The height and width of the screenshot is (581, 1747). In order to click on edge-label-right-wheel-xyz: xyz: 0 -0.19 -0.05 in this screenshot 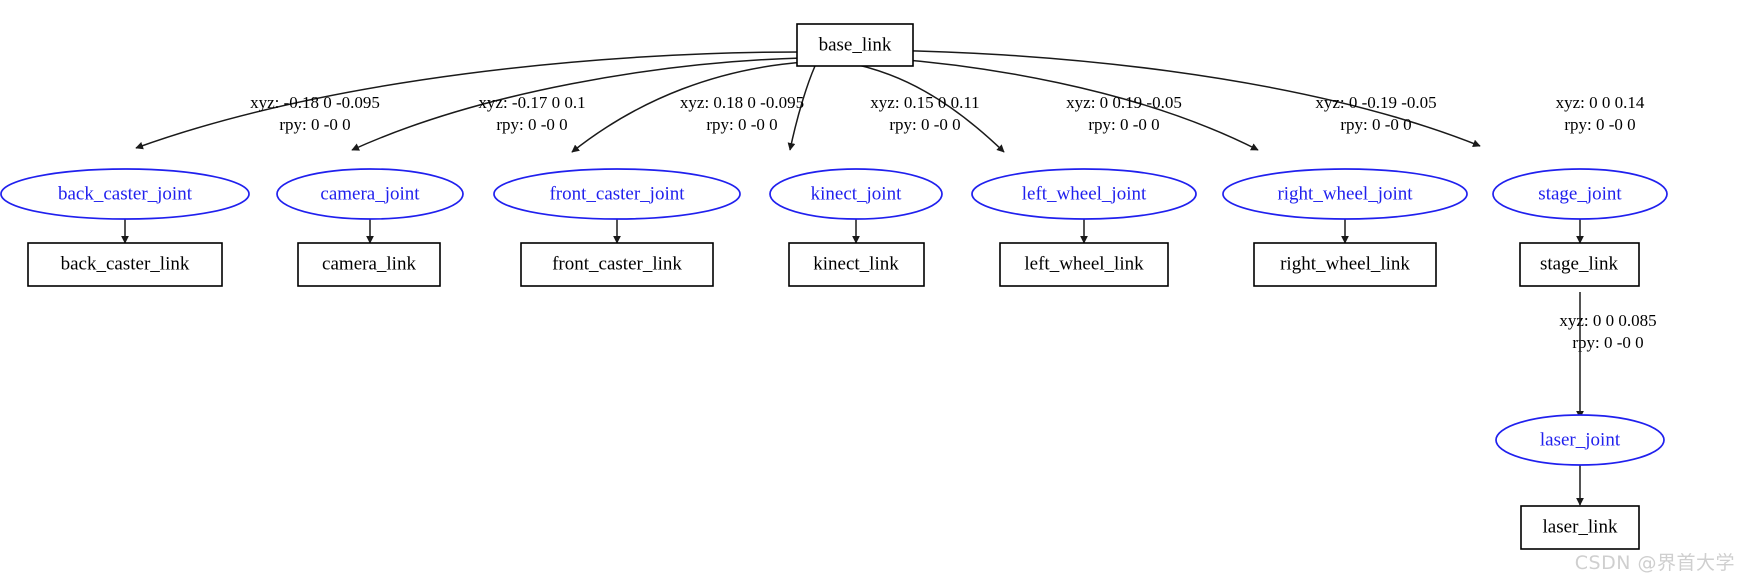, I will do `click(1375, 102)`.